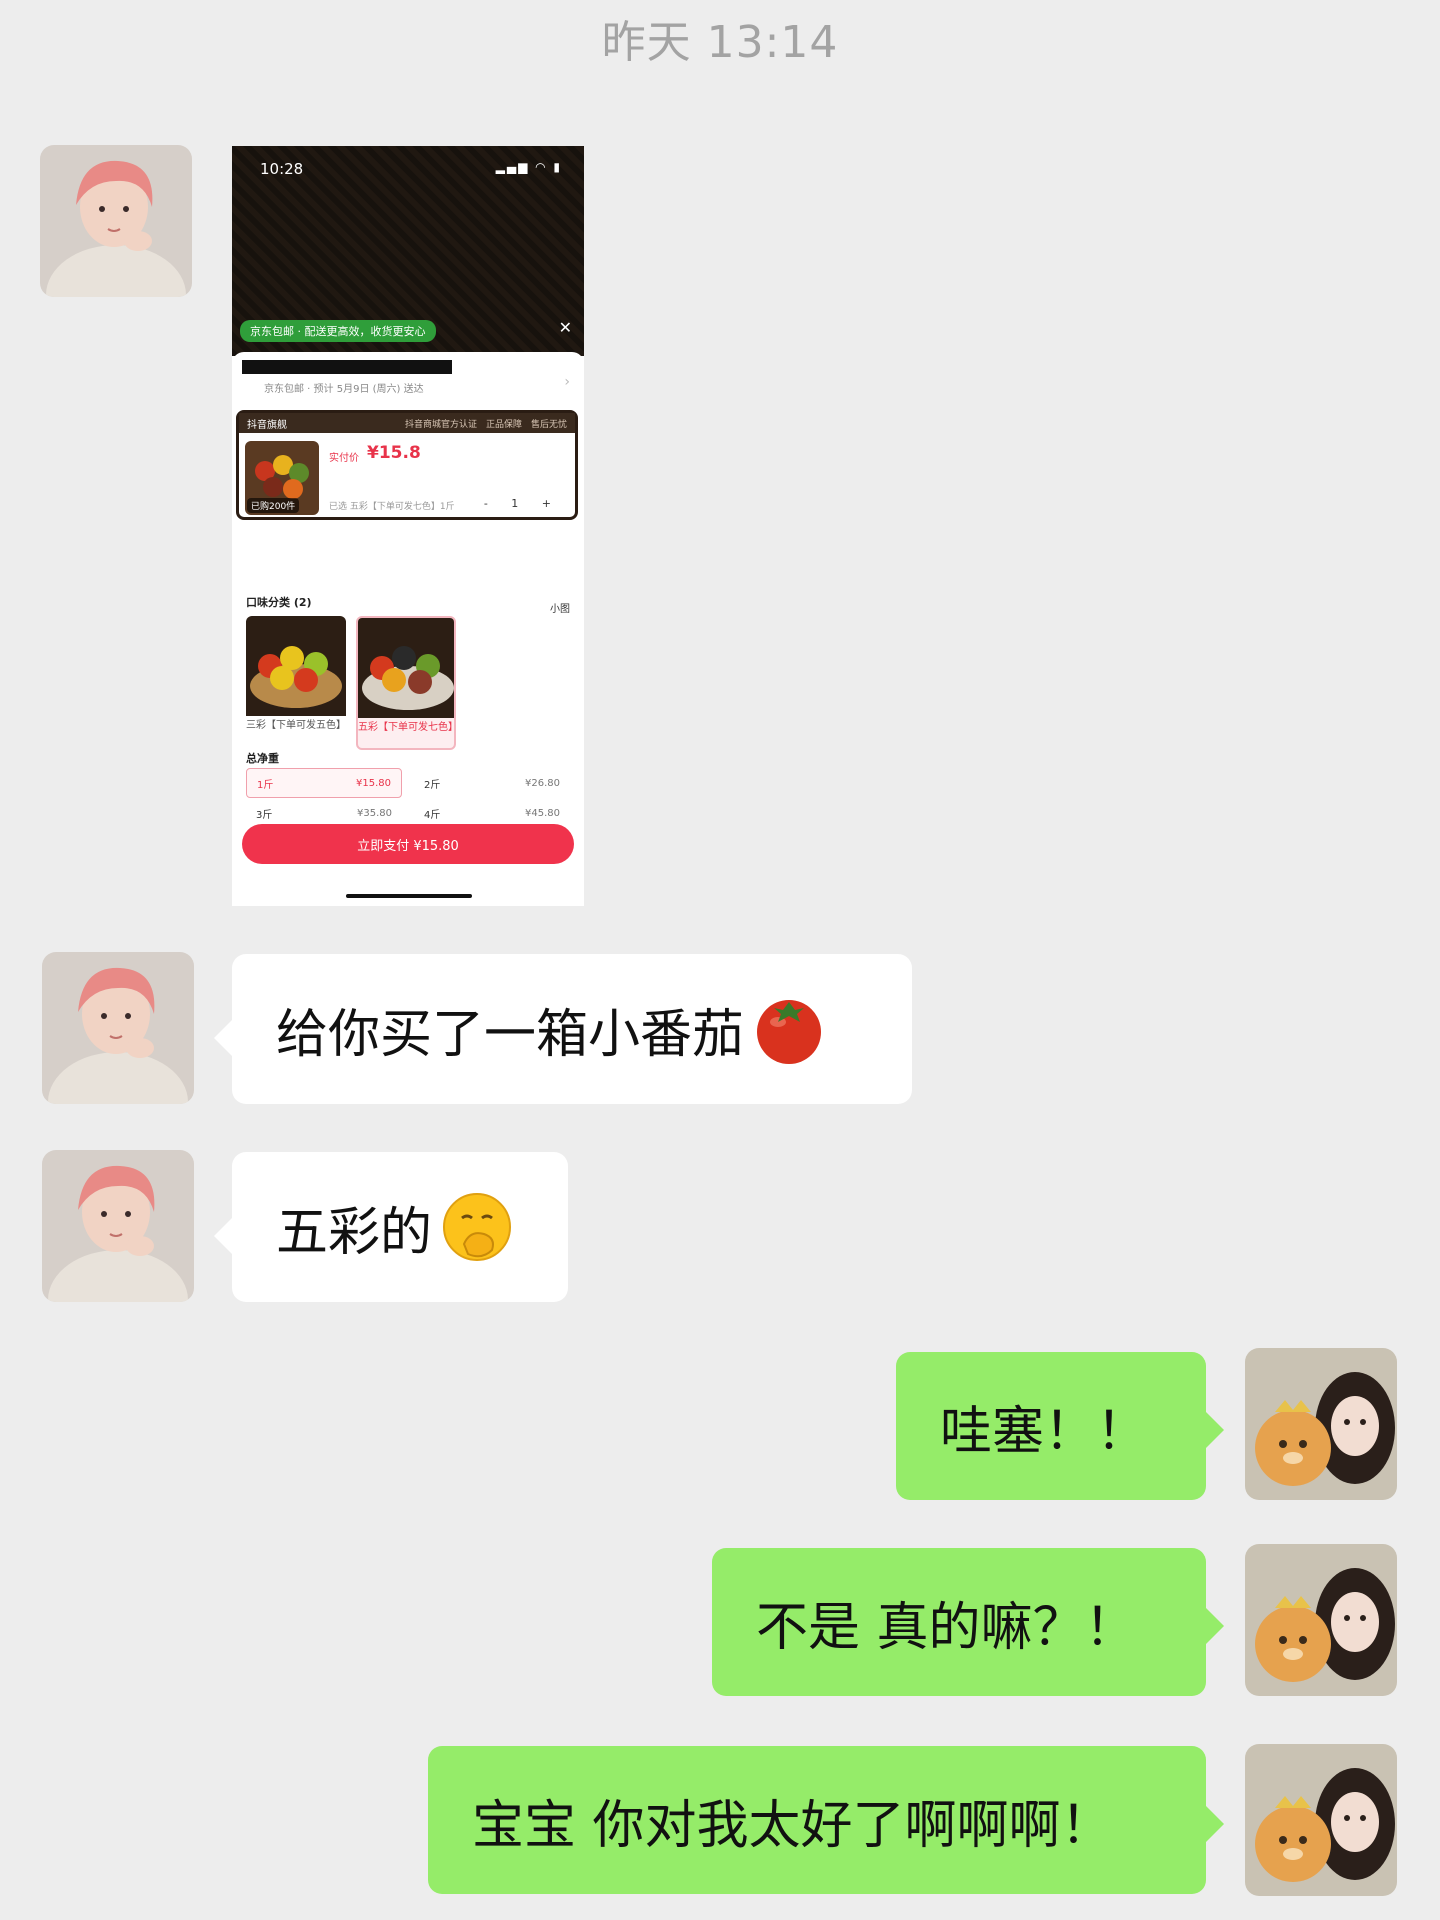 Image resolution: width=1440 pixels, height=1920 pixels. What do you see at coordinates (282, 478) in the screenshot?
I see `product-thumbnail: 已购200件` at bounding box center [282, 478].